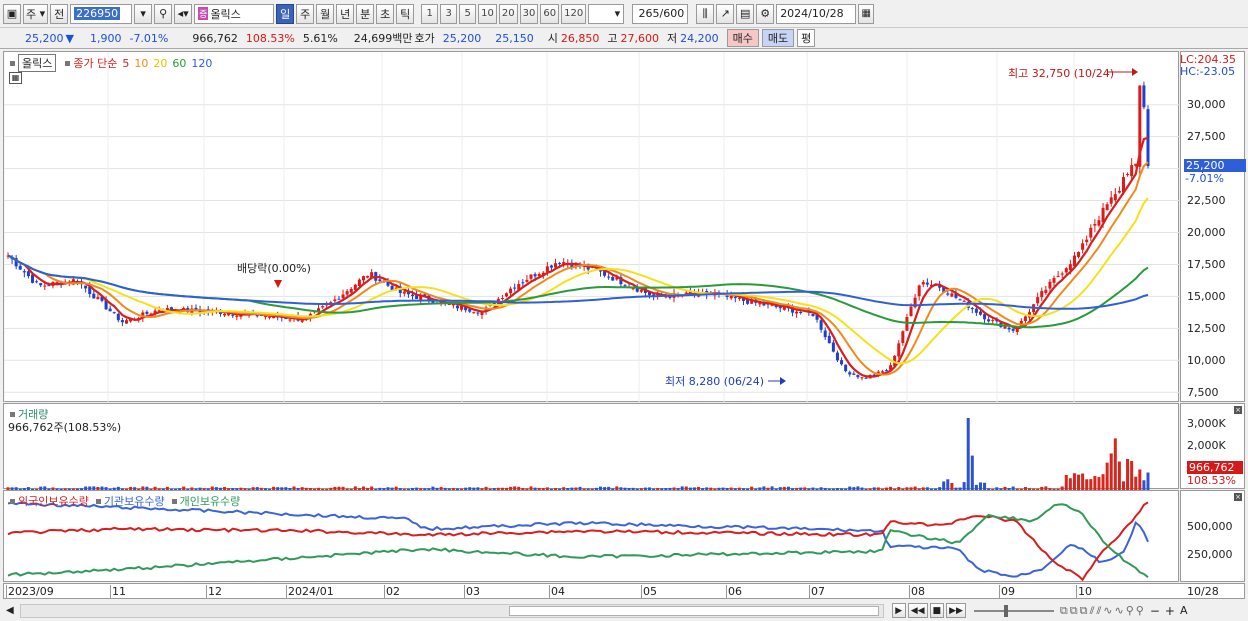 This screenshot has height=621, width=1248. Describe the element at coordinates (325, 13) in the screenshot. I see `tab-month: 월` at that location.